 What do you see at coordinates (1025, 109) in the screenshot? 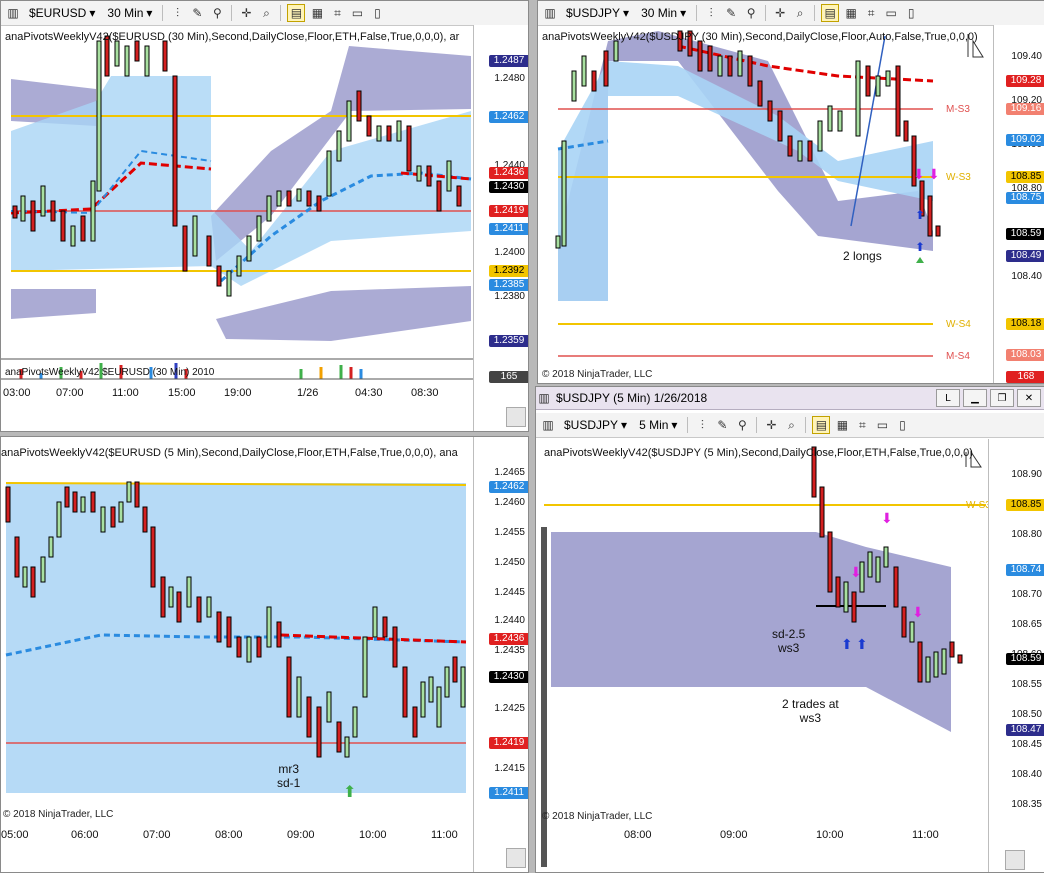
I see `price-tag: 109.16` at bounding box center [1025, 109].